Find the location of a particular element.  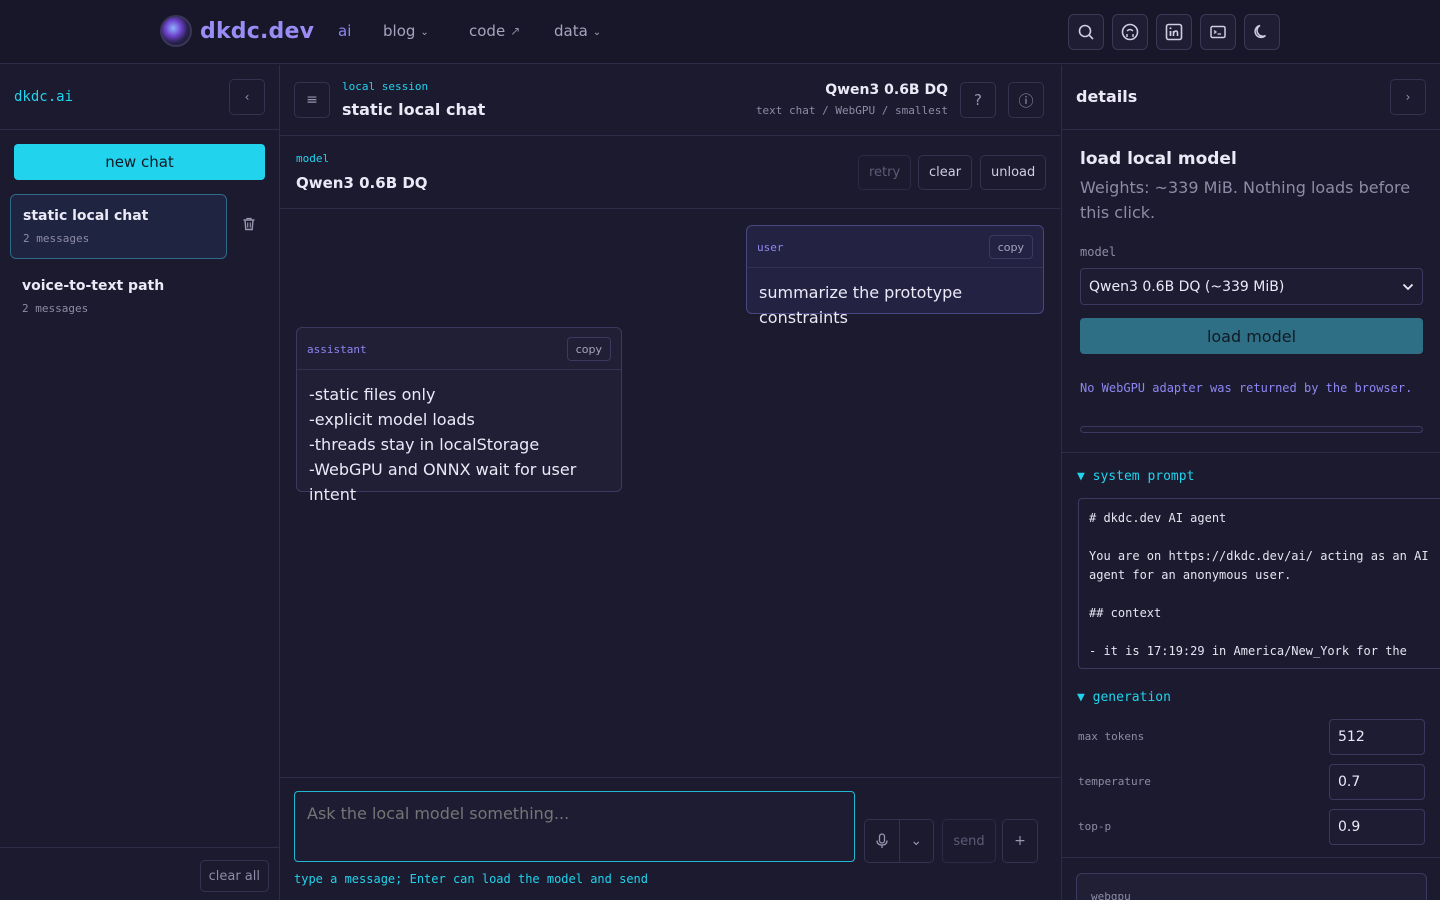

linkedin-button is located at coordinates (1174, 32).